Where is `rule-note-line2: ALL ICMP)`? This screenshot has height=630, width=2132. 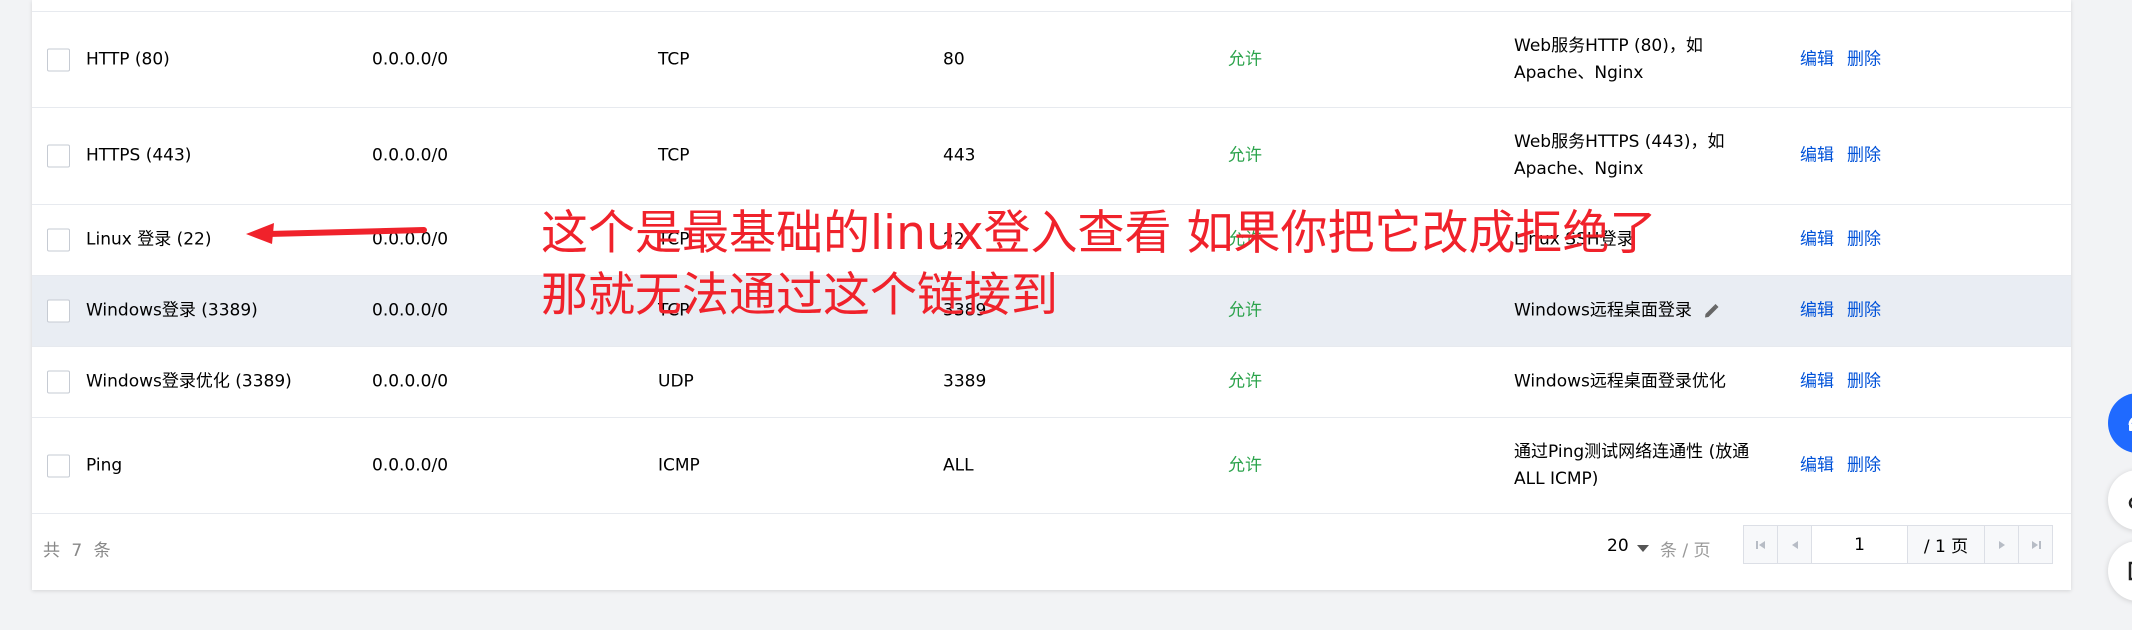 rule-note-line2: ALL ICMP) is located at coordinates (1556, 478).